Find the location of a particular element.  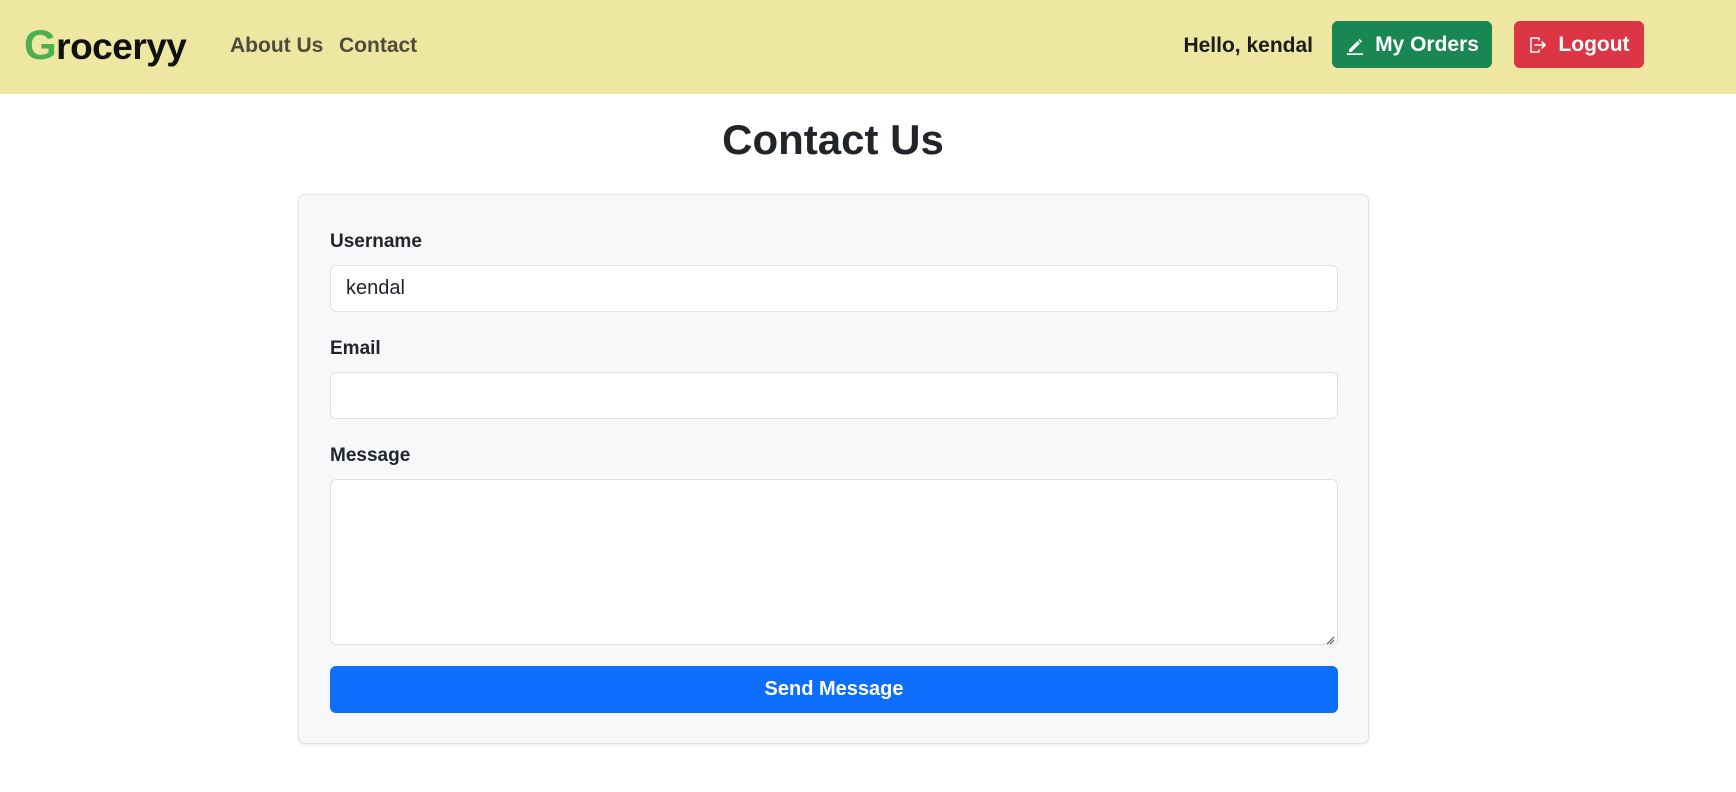

nav-link-contact: Contact is located at coordinates (378, 45).